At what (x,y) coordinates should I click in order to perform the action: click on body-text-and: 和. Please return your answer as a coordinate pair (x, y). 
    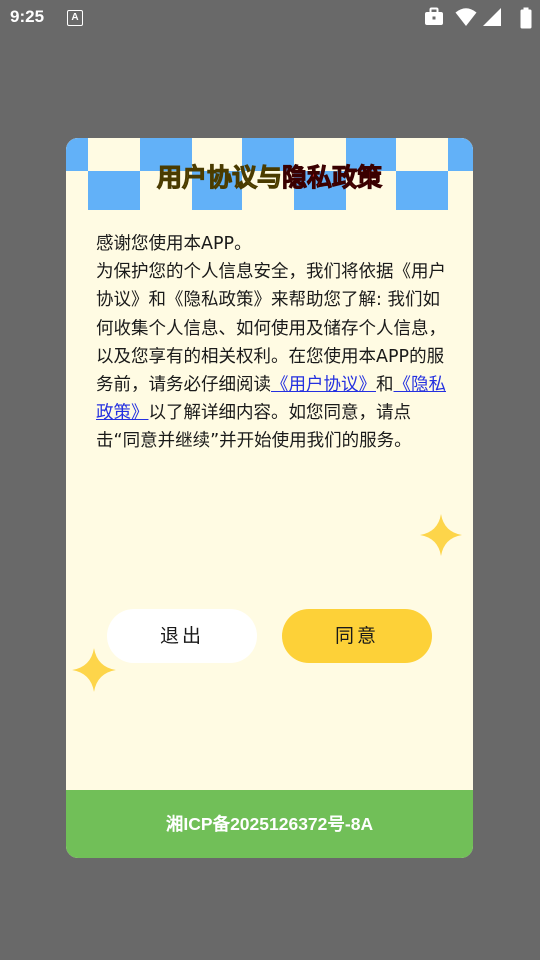
    Looking at the image, I should click on (385, 385).